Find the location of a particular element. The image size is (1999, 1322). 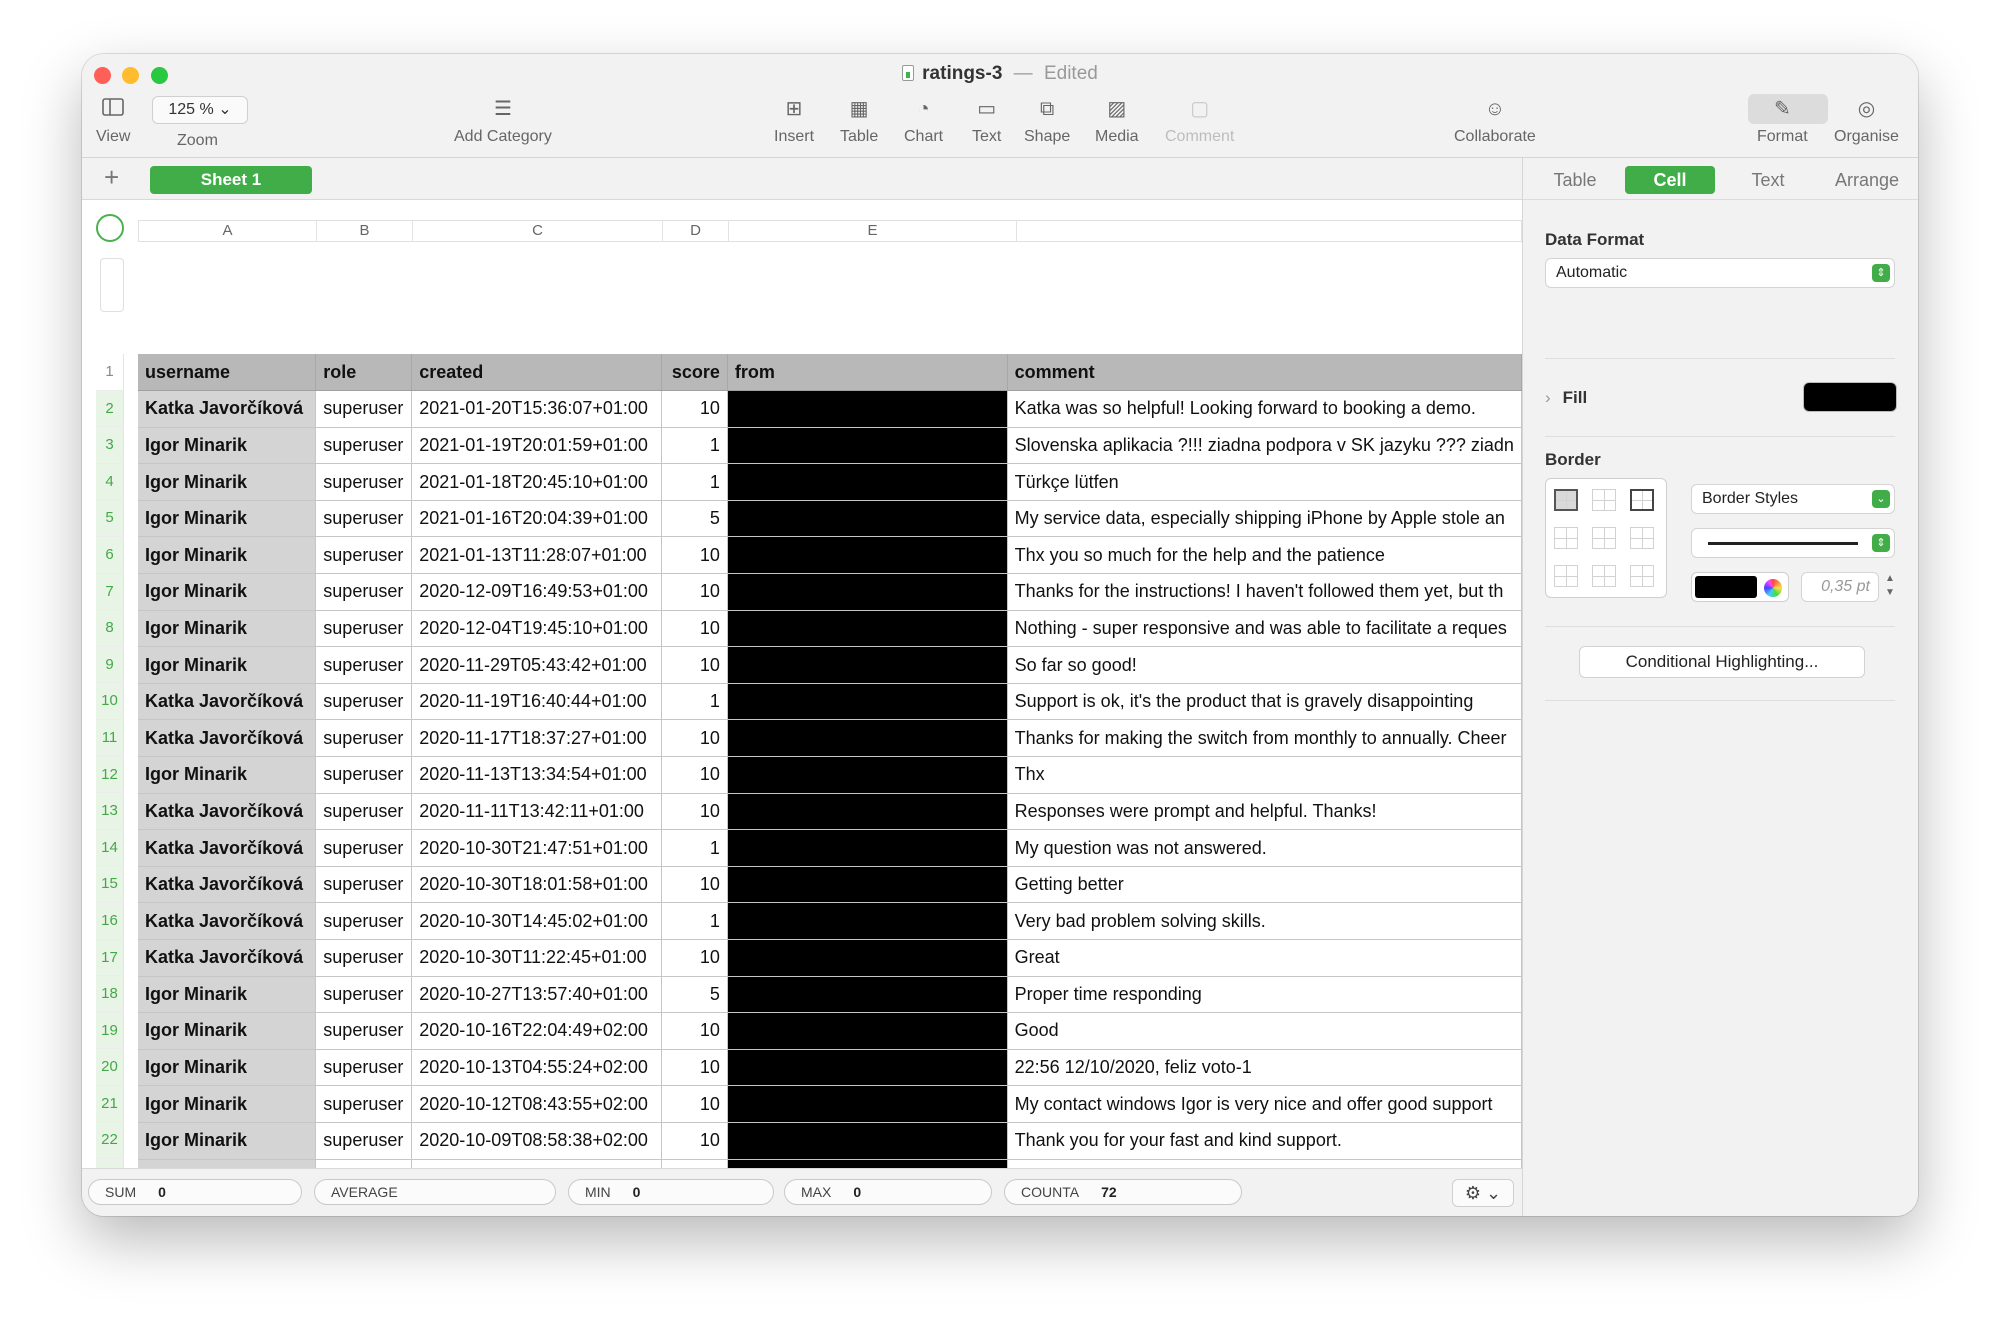

zoom-popup: 125 % ⌄ is located at coordinates (200, 110).